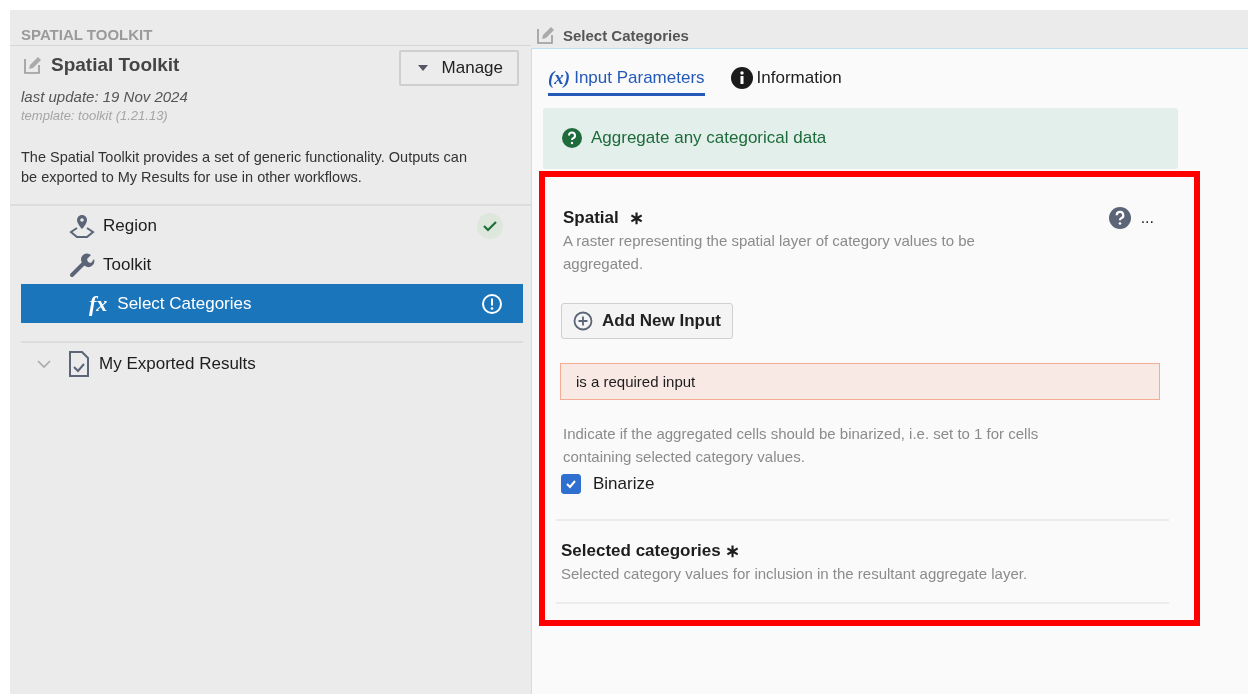 The image size is (1248, 694). Describe the element at coordinates (626, 35) in the screenshot. I see `panel-title: Select Categories` at that location.